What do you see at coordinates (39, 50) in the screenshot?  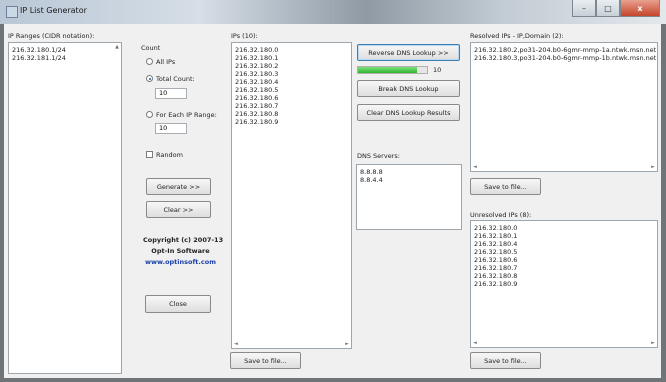 I see `ip-range-line: 216.32.180.1/24` at bounding box center [39, 50].